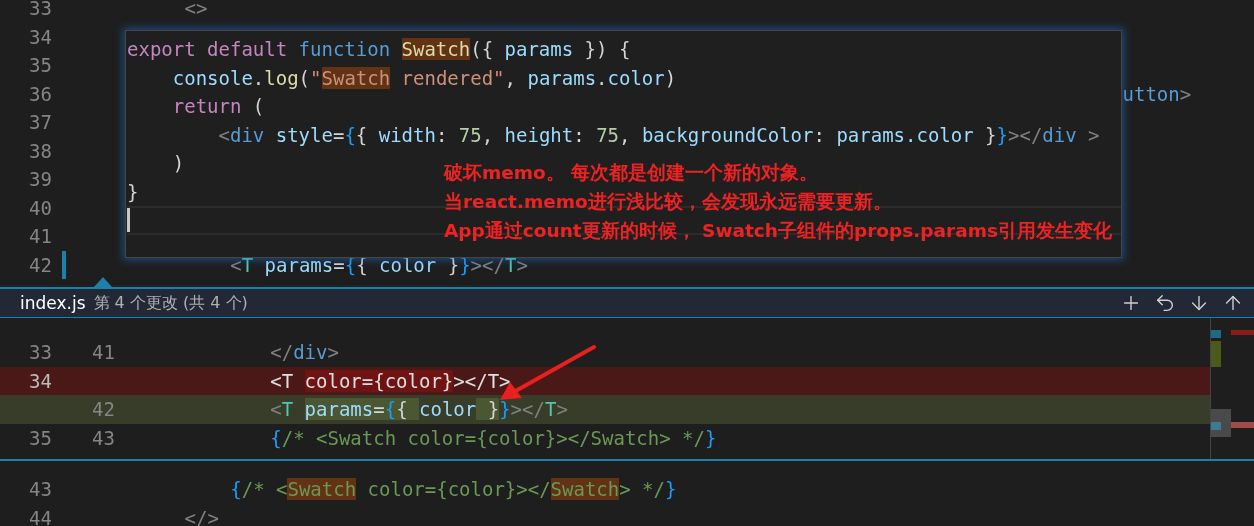 This screenshot has height=526, width=1254. Describe the element at coordinates (40, 150) in the screenshot. I see `line-number: 38` at that location.